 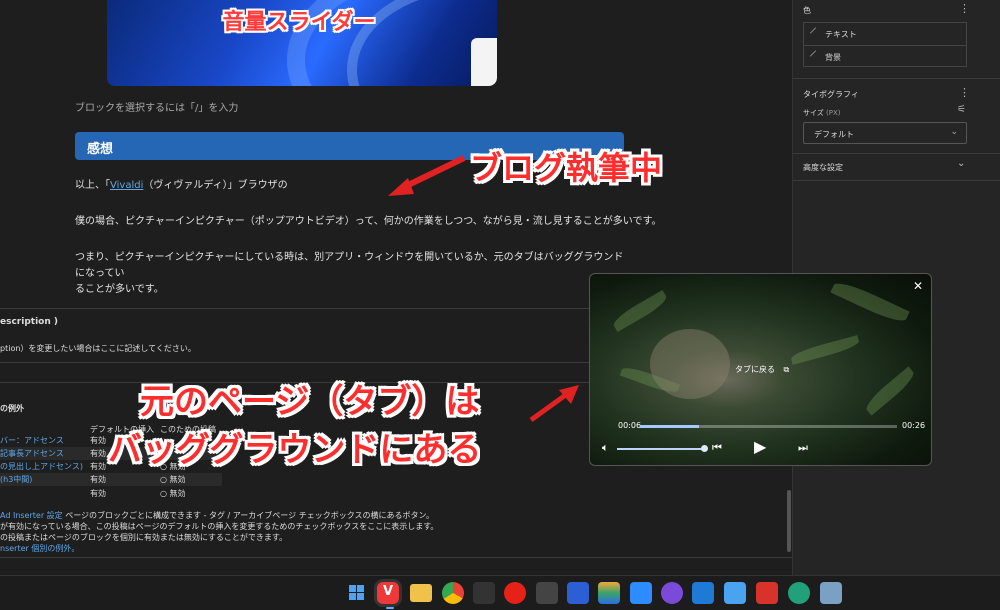 I want to click on zoom-icon, so click(x=641, y=593).